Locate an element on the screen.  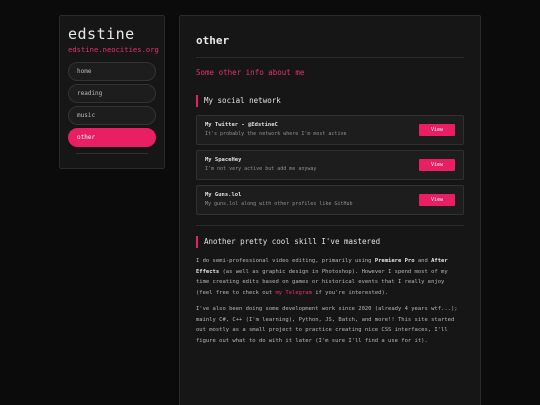
bold-premiere: Premiere Pro is located at coordinates (394, 261).